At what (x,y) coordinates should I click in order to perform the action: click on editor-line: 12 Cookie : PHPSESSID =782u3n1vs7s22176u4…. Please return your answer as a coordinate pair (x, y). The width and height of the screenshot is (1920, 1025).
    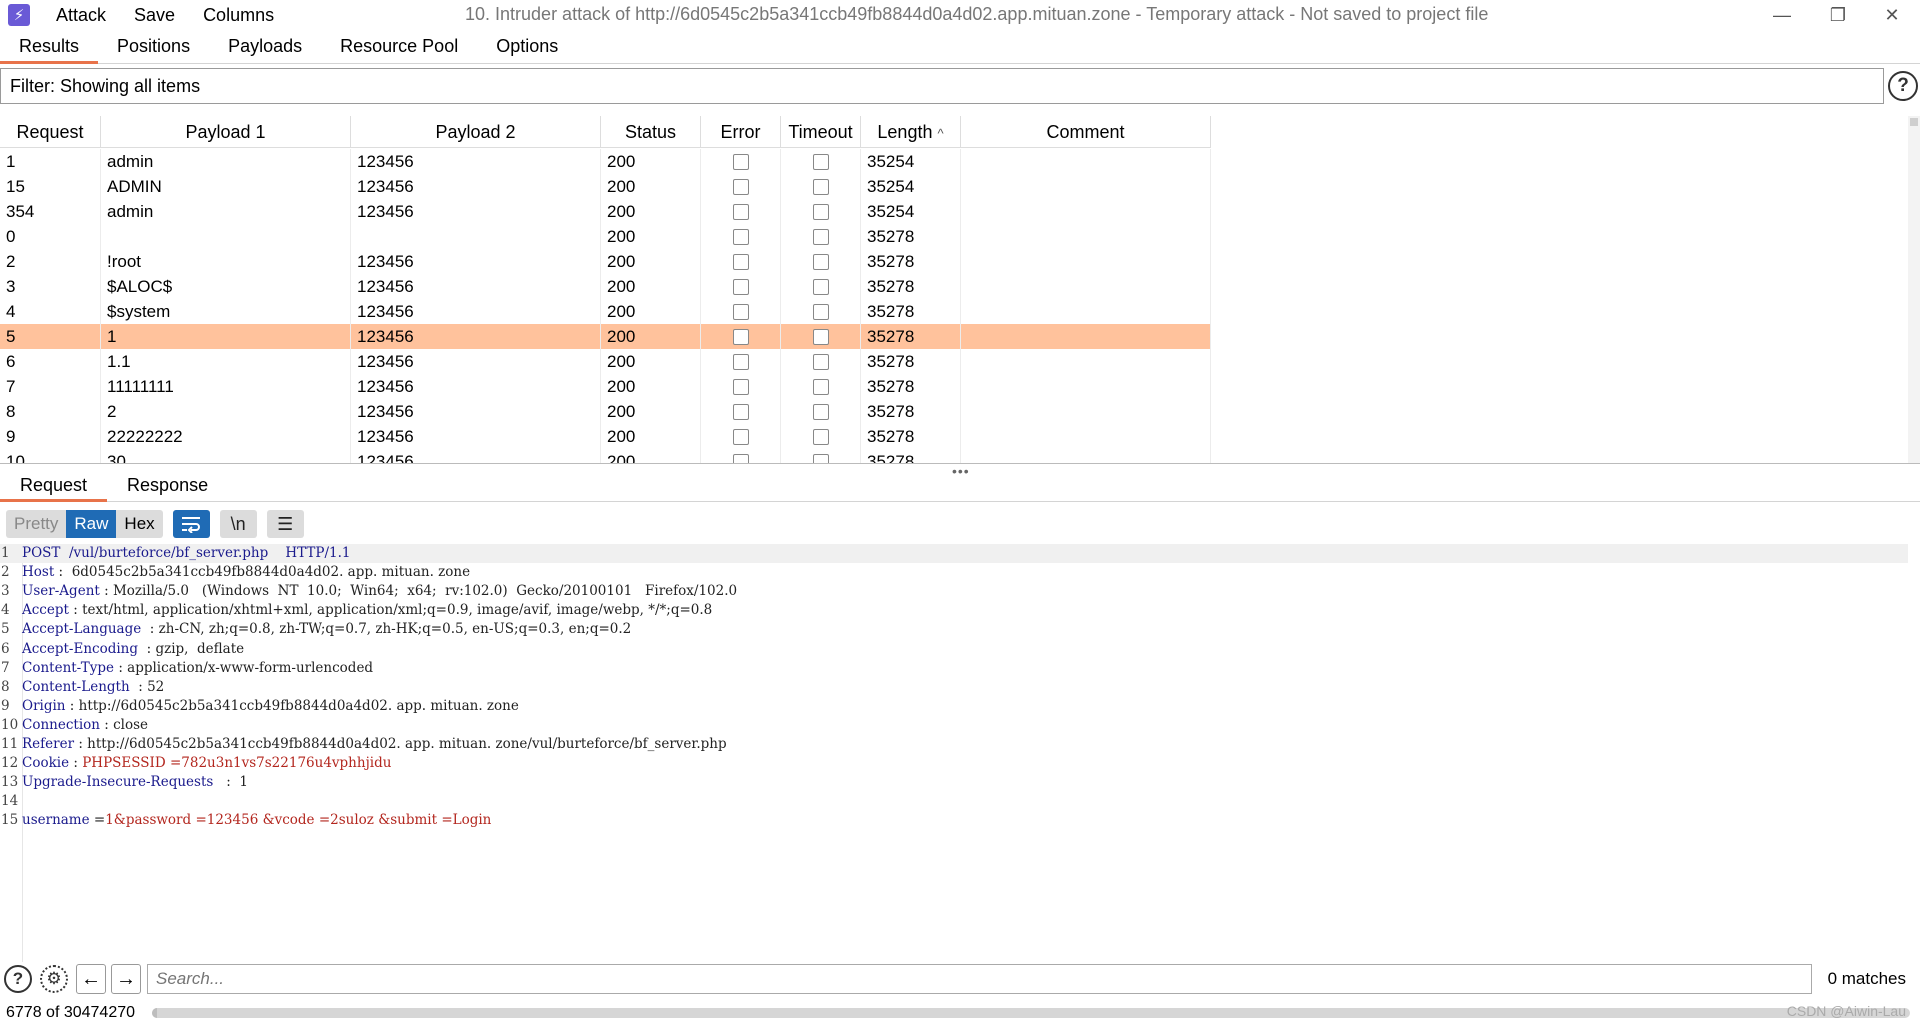
    Looking at the image, I should click on (954, 763).